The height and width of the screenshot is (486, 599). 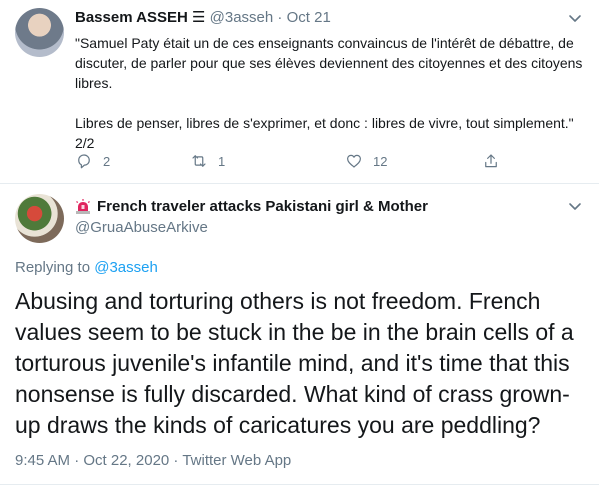 What do you see at coordinates (153, 460) in the screenshot?
I see `tweet-meta: 9:45 AM · Oct 22, 2020 · Twitter Web App` at bounding box center [153, 460].